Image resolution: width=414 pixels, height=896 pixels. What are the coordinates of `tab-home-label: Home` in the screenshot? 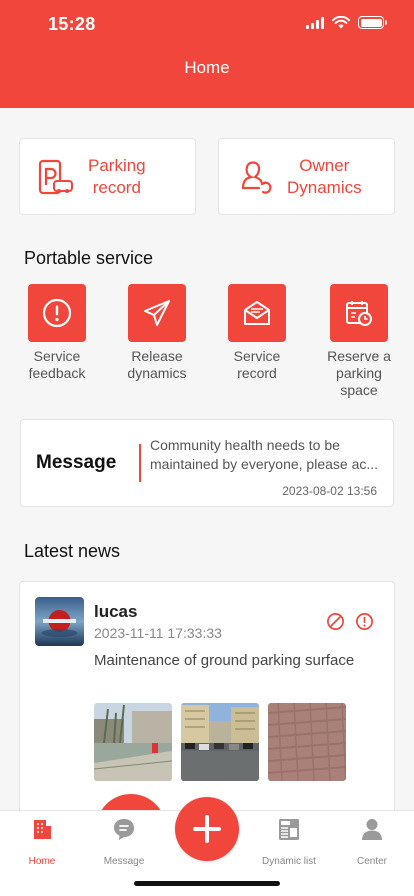 It's located at (42, 861).